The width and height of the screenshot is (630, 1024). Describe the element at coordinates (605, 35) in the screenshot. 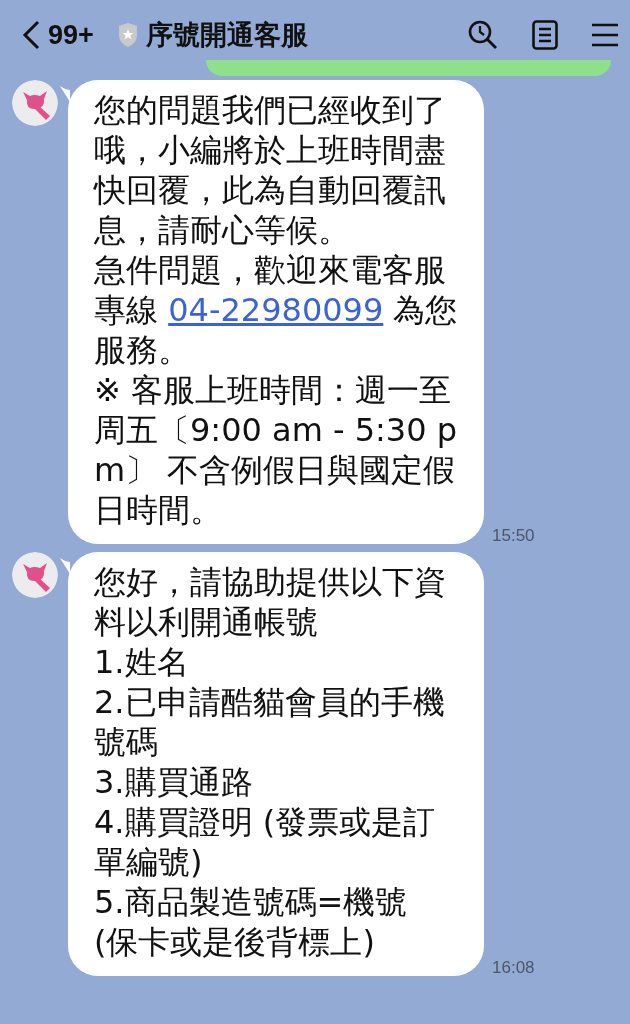

I see `menu-icon` at that location.